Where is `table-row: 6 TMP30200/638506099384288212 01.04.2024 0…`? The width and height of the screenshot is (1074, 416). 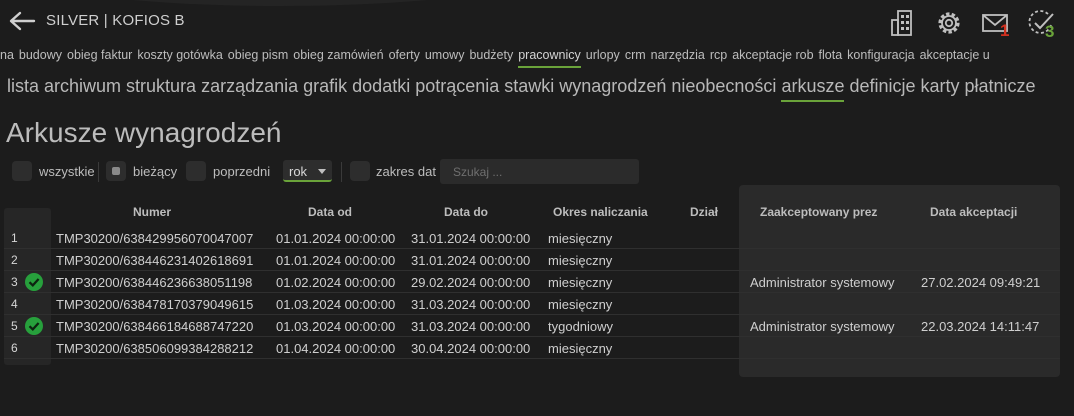 table-row: 6 TMP30200/638506099384288212 01.04.2024 0… is located at coordinates (532, 348).